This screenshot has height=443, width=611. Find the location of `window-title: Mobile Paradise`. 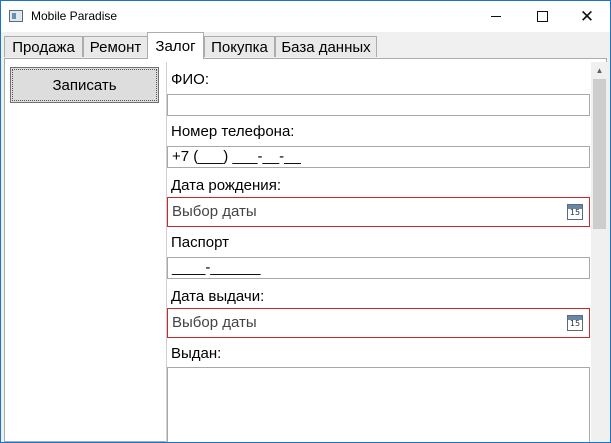

window-title: Mobile Paradise is located at coordinates (74, 16).